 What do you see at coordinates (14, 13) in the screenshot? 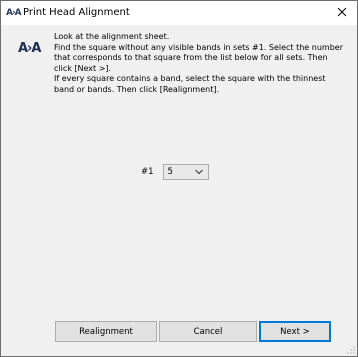
I see `epson-app-icon: A›A` at bounding box center [14, 13].